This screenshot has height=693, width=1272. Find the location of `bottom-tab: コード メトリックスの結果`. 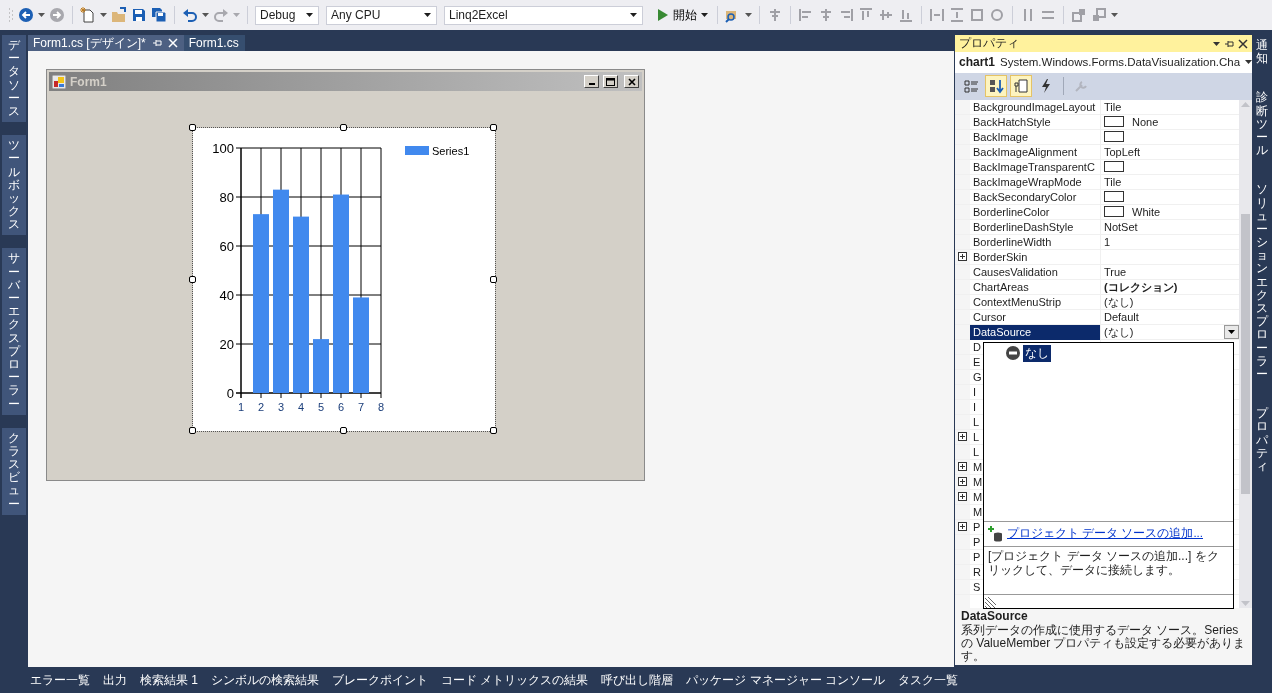

bottom-tab: コード メトリックスの結果 is located at coordinates (515, 680).